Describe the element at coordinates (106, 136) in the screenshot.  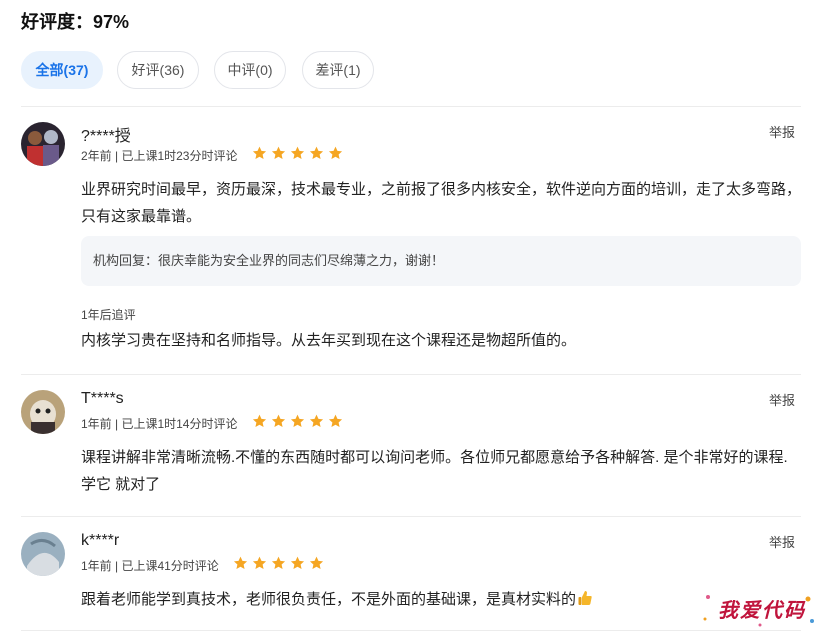
I see `user-name: ?****授` at that location.